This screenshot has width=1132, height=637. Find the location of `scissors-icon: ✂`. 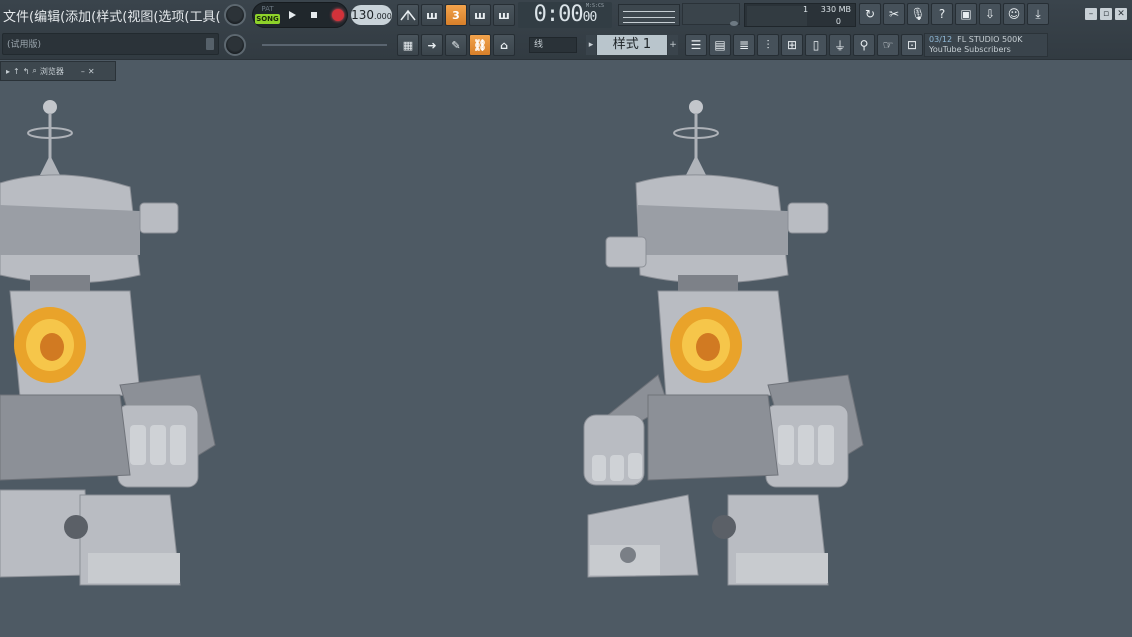

scissors-icon: ✂ is located at coordinates (894, 14).